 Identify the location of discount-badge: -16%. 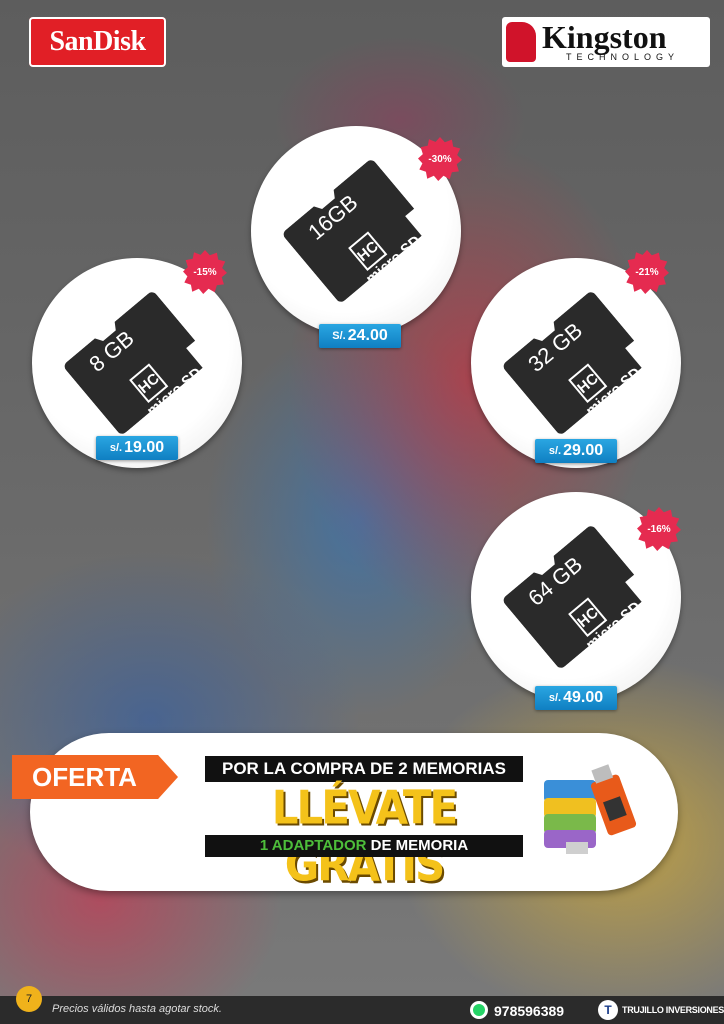
(659, 529).